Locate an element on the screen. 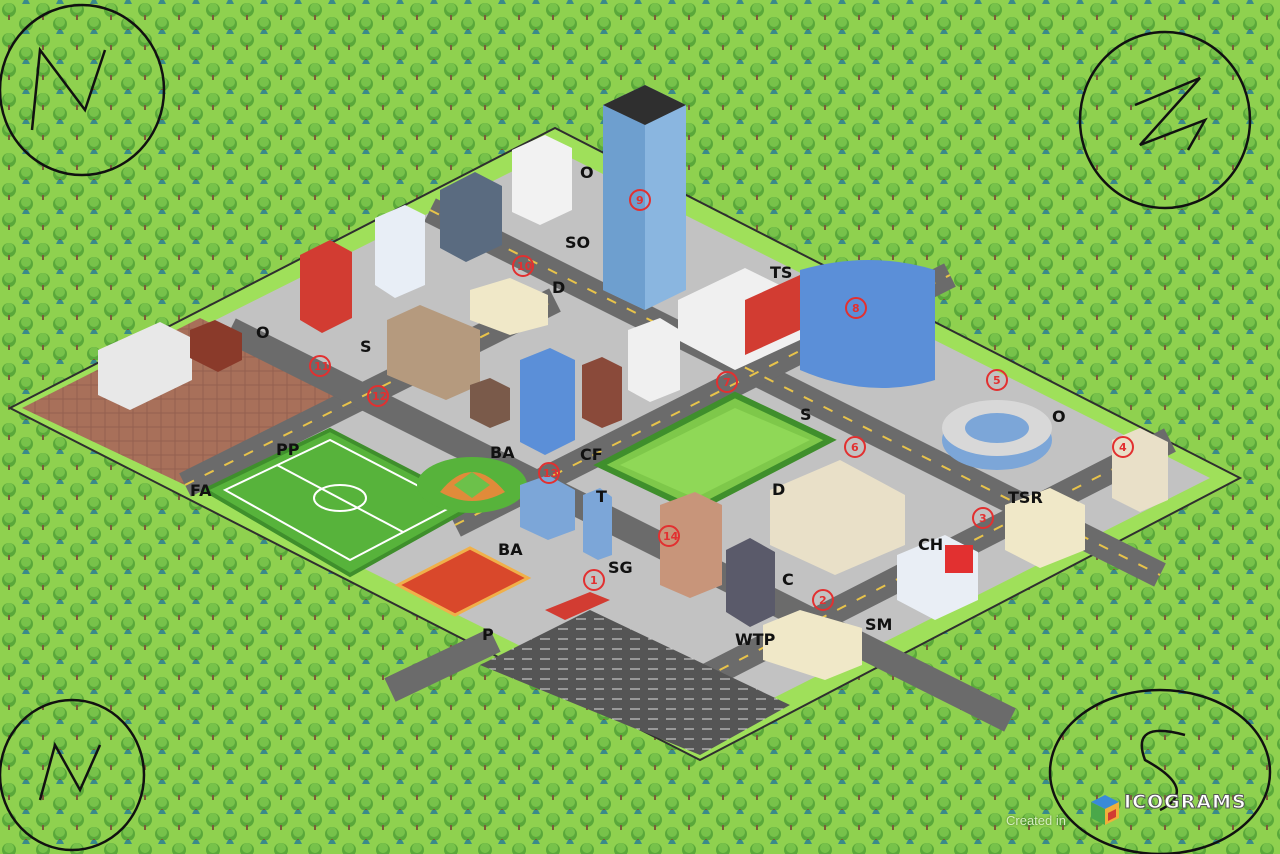  svg-text: 14 is located at coordinates (671, 536).